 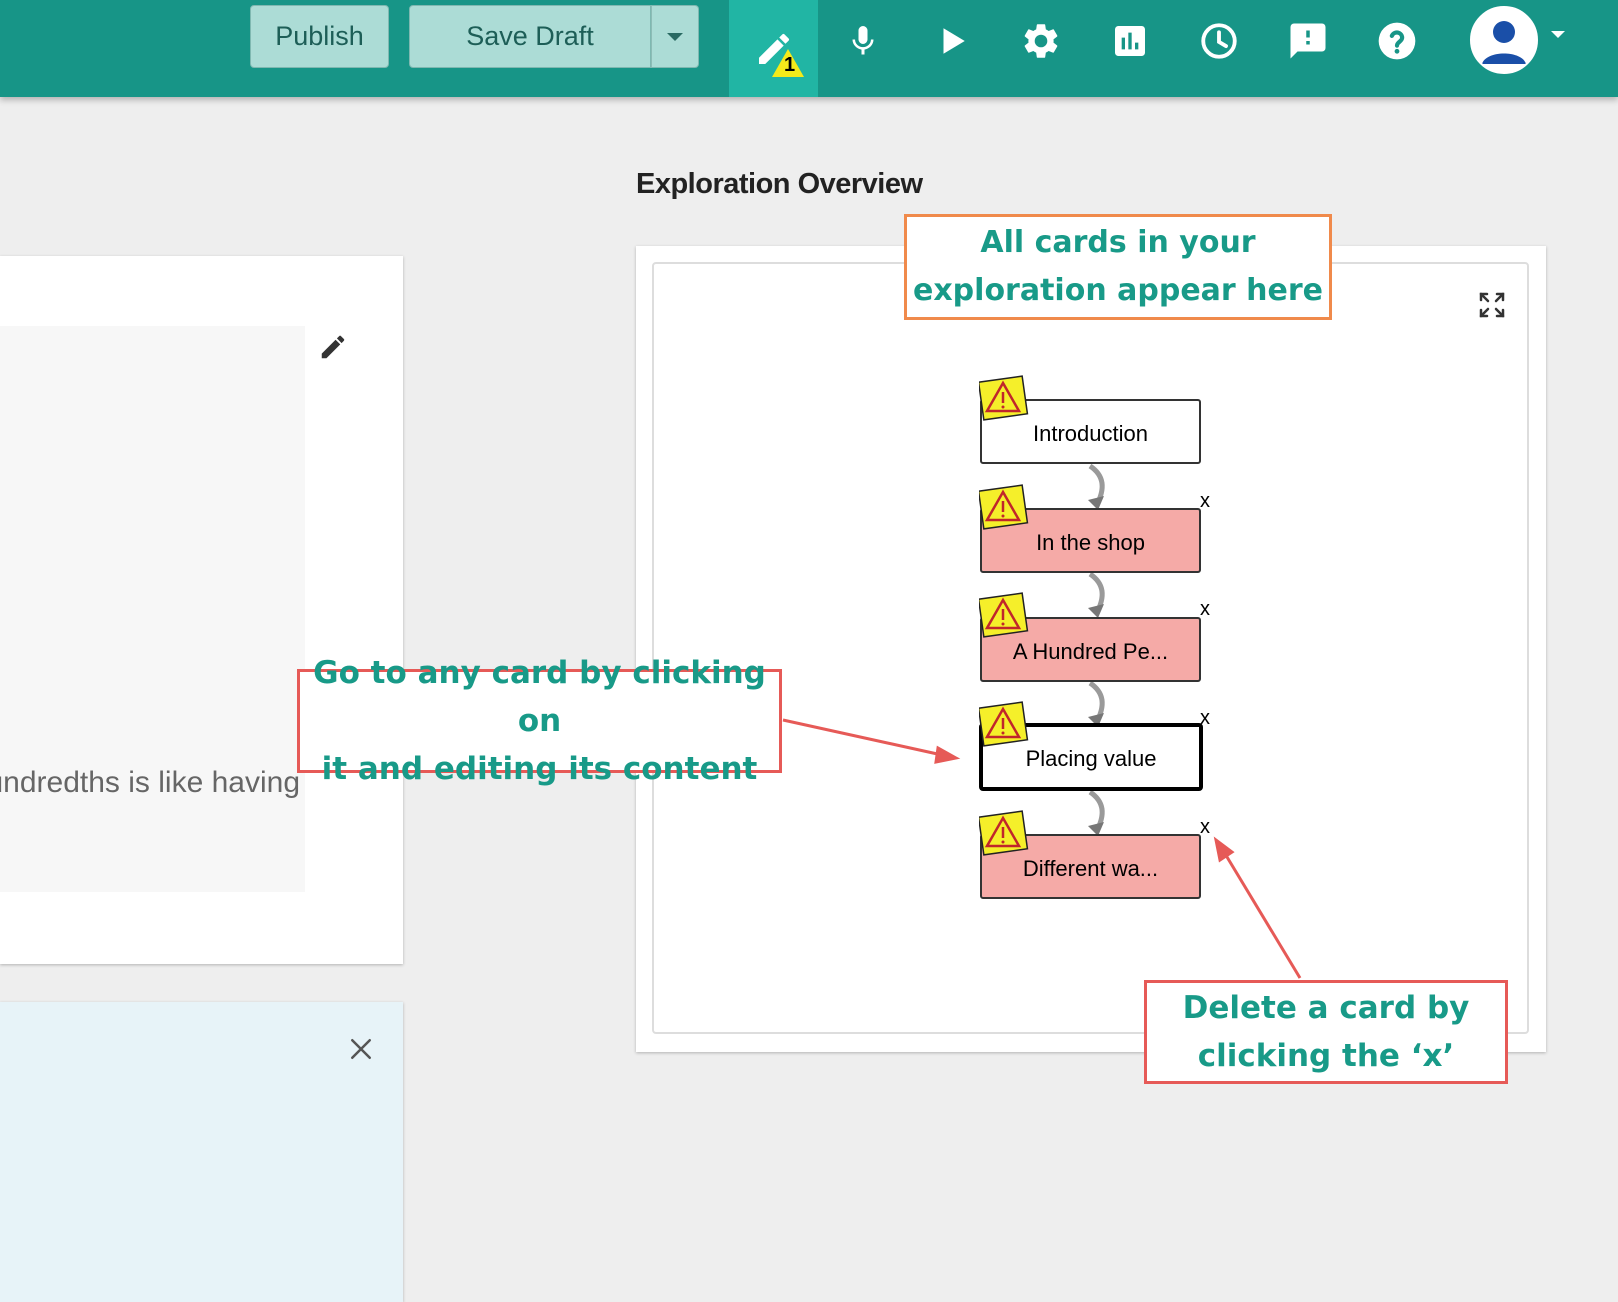 I want to click on graph-edges, so click(x=1096, y=649).